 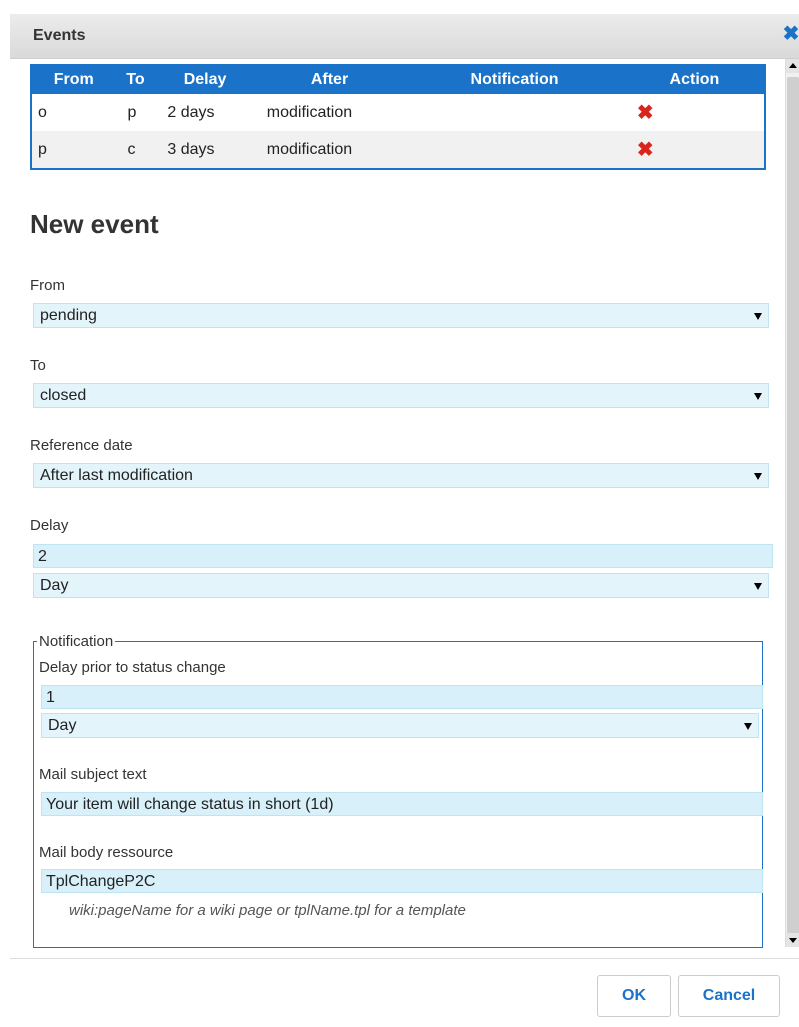 What do you see at coordinates (62, 725) in the screenshot?
I see `delay-prior-unit-value: Day` at bounding box center [62, 725].